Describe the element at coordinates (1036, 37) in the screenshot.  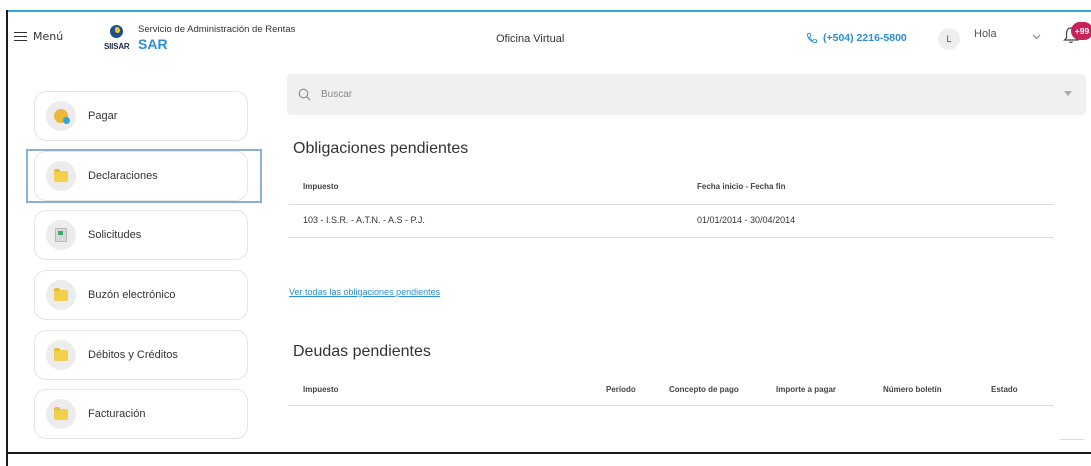
I see `chevron-down-icon` at that location.